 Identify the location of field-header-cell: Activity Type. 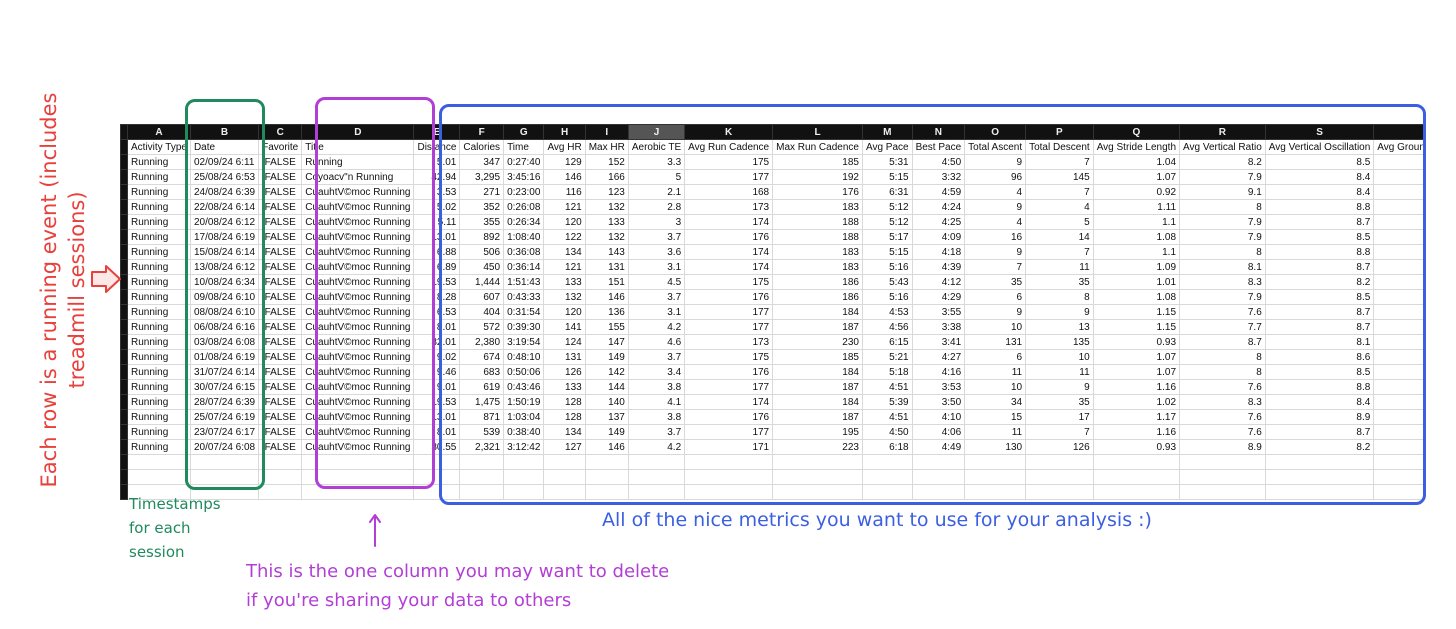
(159, 147).